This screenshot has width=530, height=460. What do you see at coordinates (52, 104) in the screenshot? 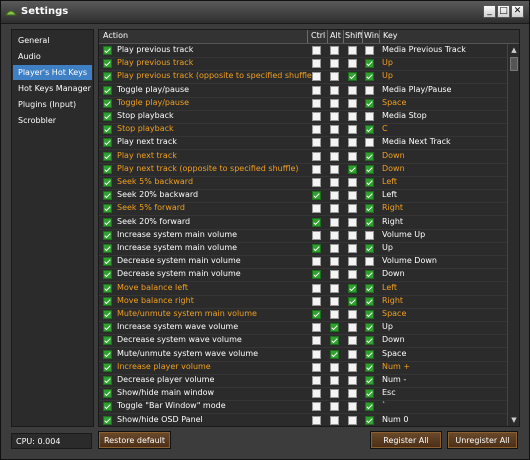
I see `sidebar-item-plugins-input: Plugins (Input)` at bounding box center [52, 104].